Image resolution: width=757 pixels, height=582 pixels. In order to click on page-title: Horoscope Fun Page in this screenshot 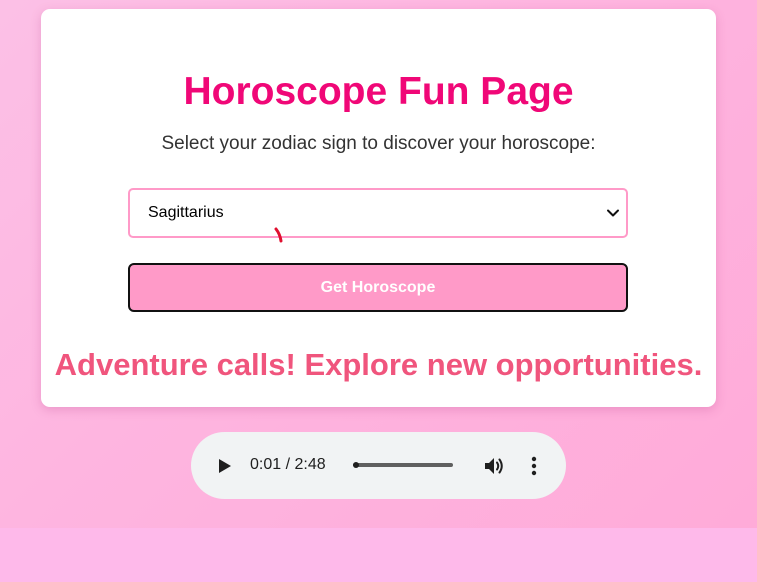, I will do `click(378, 91)`.